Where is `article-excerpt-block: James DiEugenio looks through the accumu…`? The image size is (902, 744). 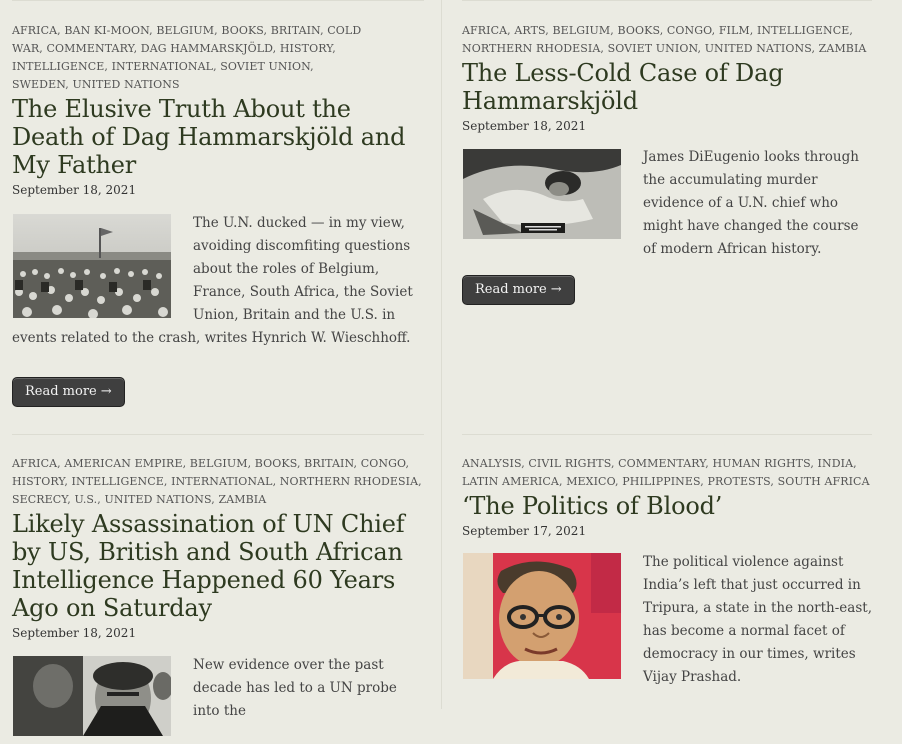 article-excerpt-block: James DiEugenio looks through the accumu… is located at coordinates (667, 203).